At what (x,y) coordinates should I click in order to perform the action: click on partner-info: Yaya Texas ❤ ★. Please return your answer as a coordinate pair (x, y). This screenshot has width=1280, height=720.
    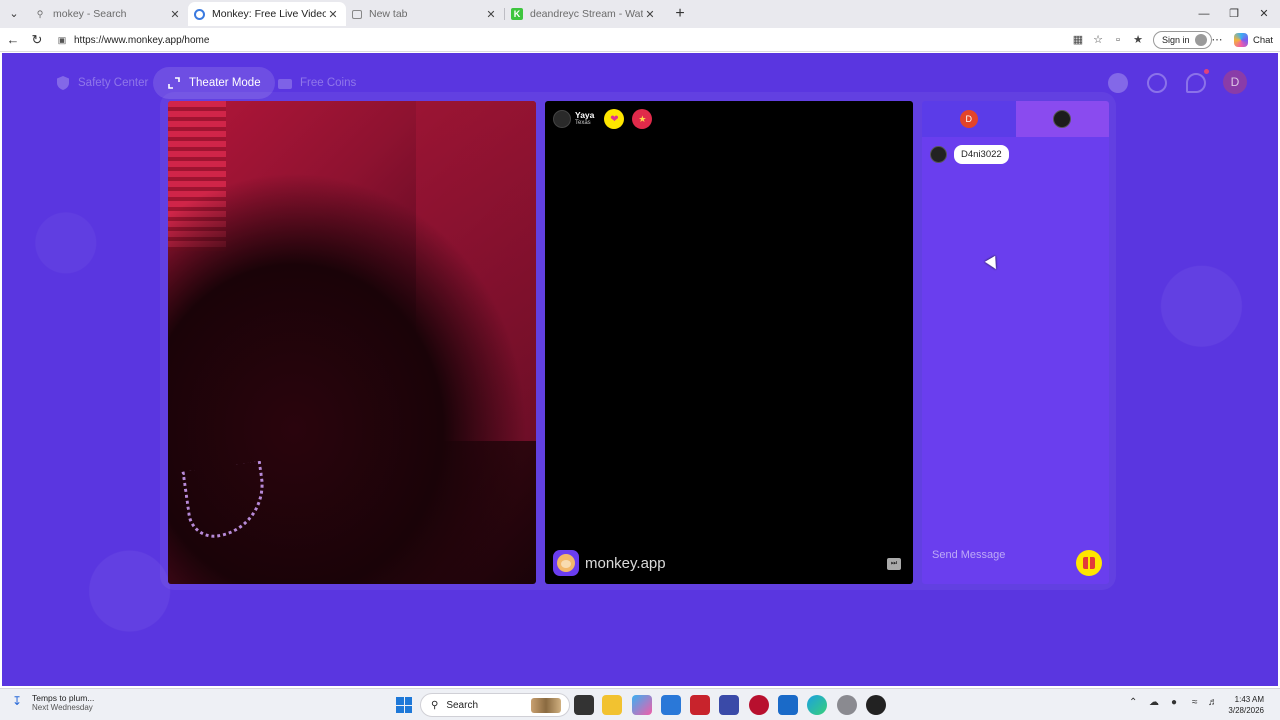
    Looking at the image, I should click on (603, 119).